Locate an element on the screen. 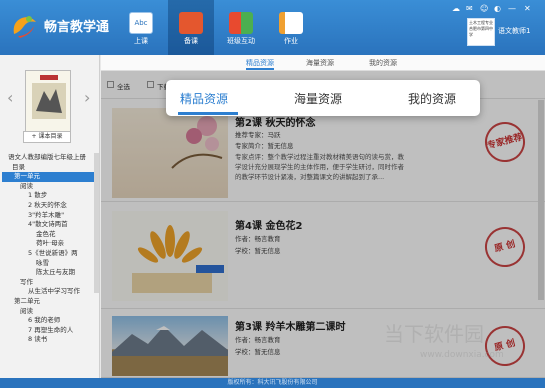 This screenshot has height=388, width=545. tab-mine: 我的资源 is located at coordinates (383, 63).